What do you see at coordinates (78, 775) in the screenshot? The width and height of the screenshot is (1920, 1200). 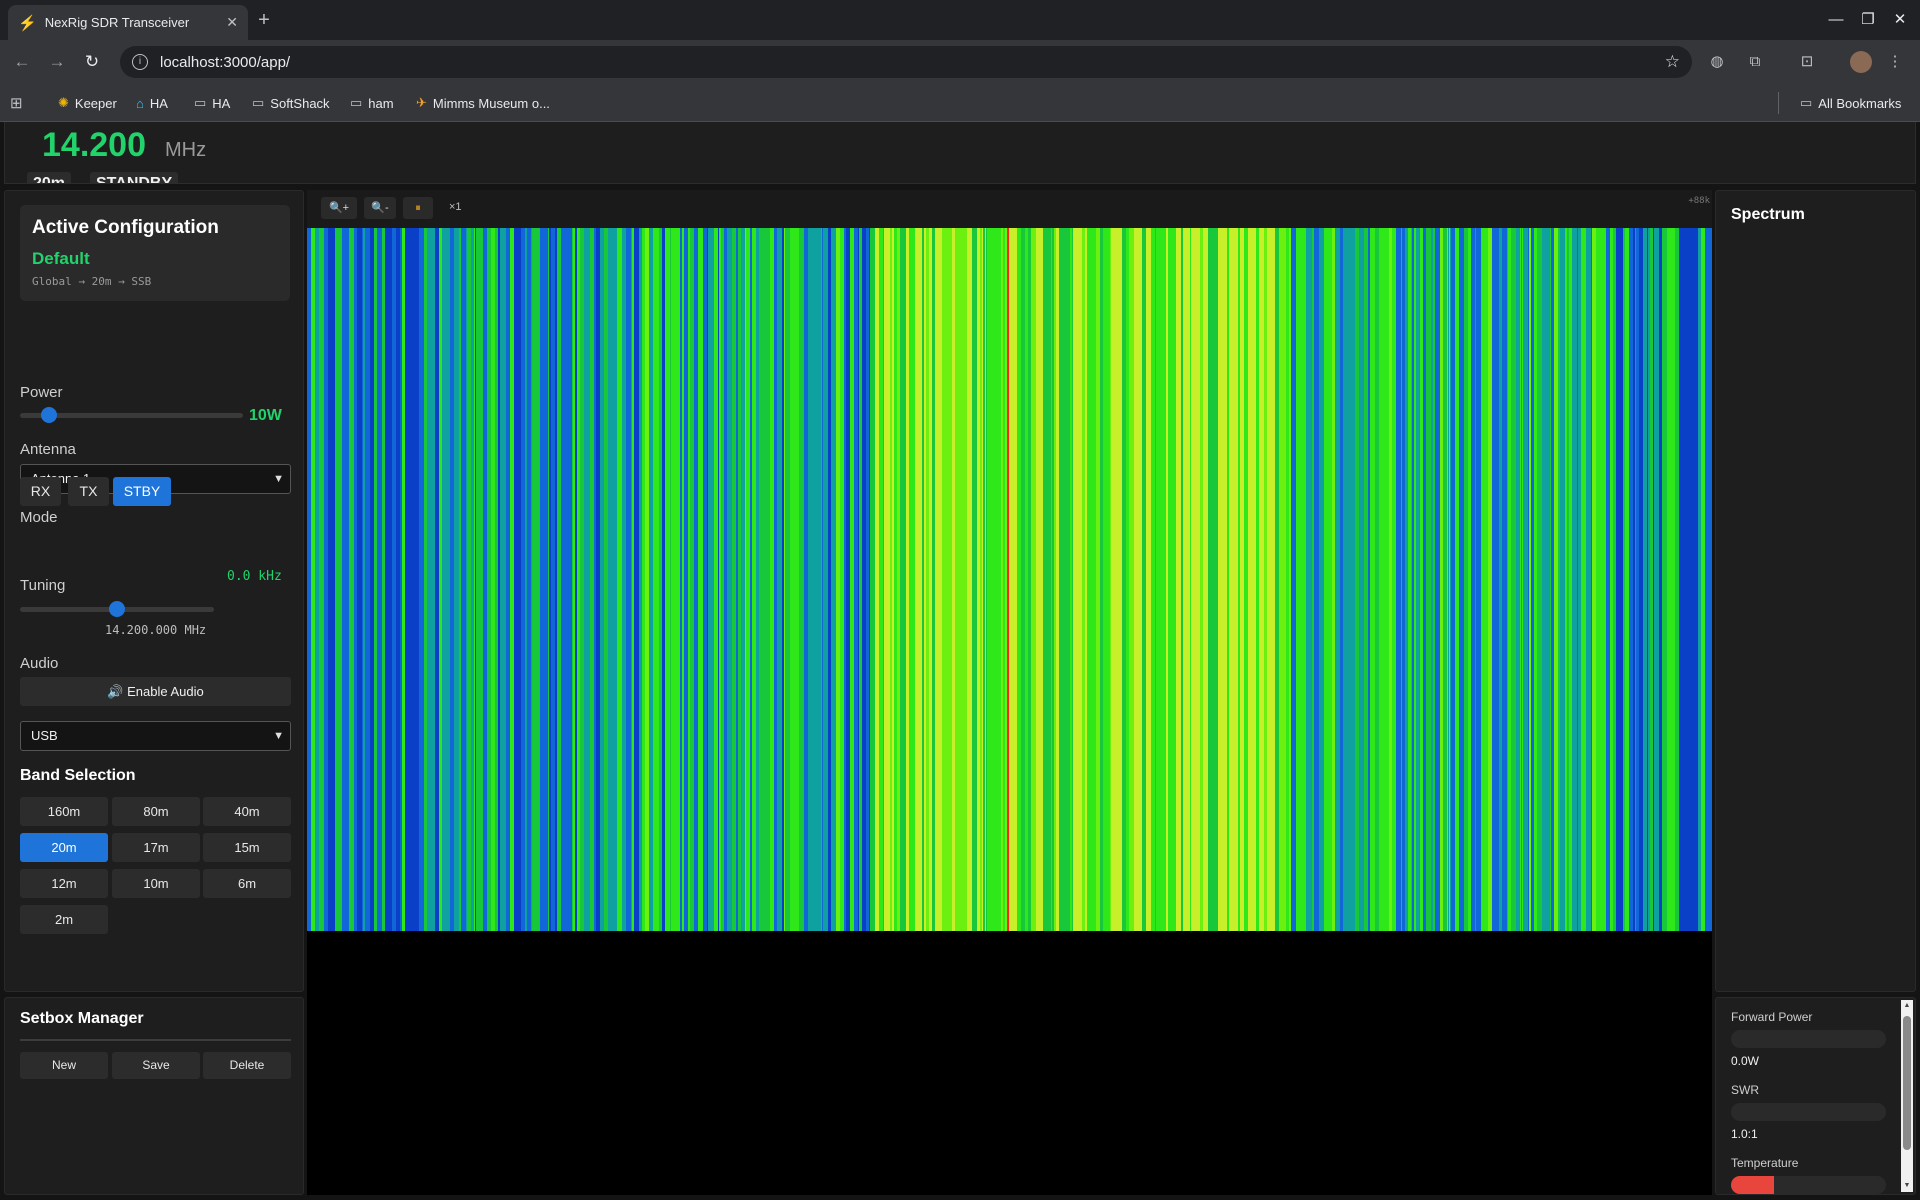 I see `band-selection-title: Band Selection` at bounding box center [78, 775].